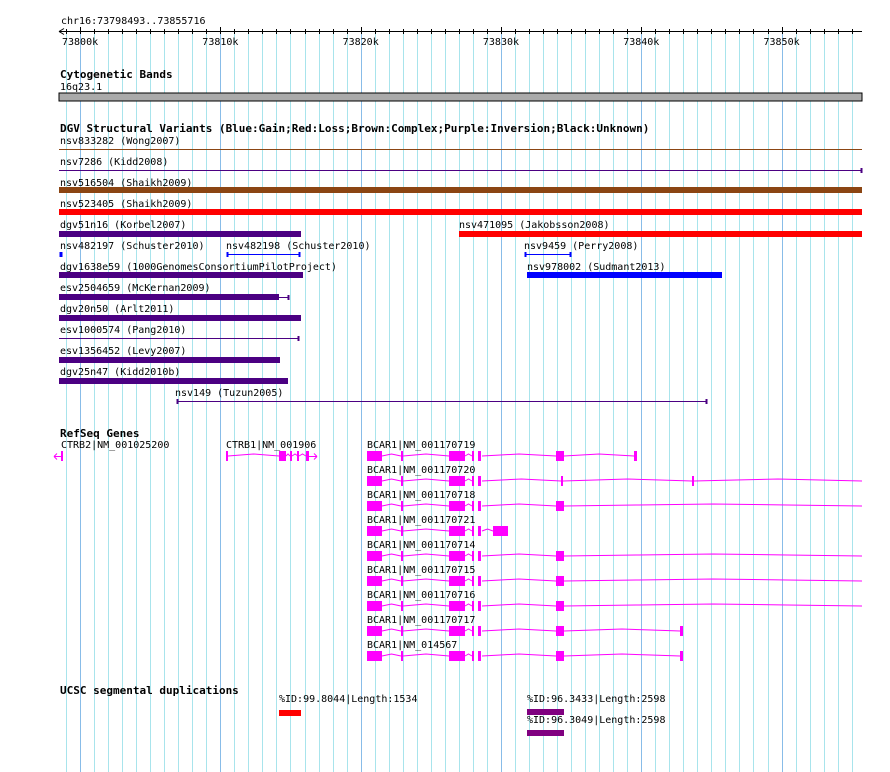 This screenshot has height=772, width=890. I want to click on gene-ctrb1: CTRB1|NM_001906, so click(272, 450).